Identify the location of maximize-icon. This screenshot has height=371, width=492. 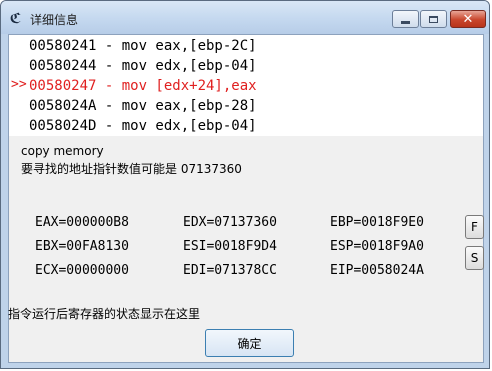
(433, 19).